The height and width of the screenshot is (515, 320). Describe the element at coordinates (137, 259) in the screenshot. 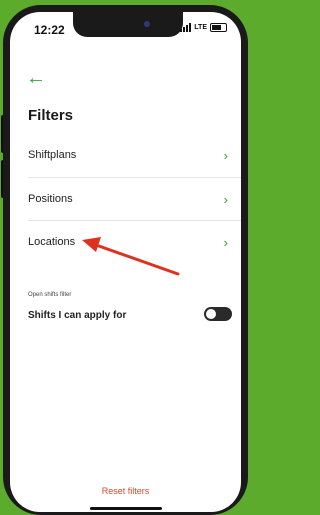

I see `annotation-arrow-line` at that location.